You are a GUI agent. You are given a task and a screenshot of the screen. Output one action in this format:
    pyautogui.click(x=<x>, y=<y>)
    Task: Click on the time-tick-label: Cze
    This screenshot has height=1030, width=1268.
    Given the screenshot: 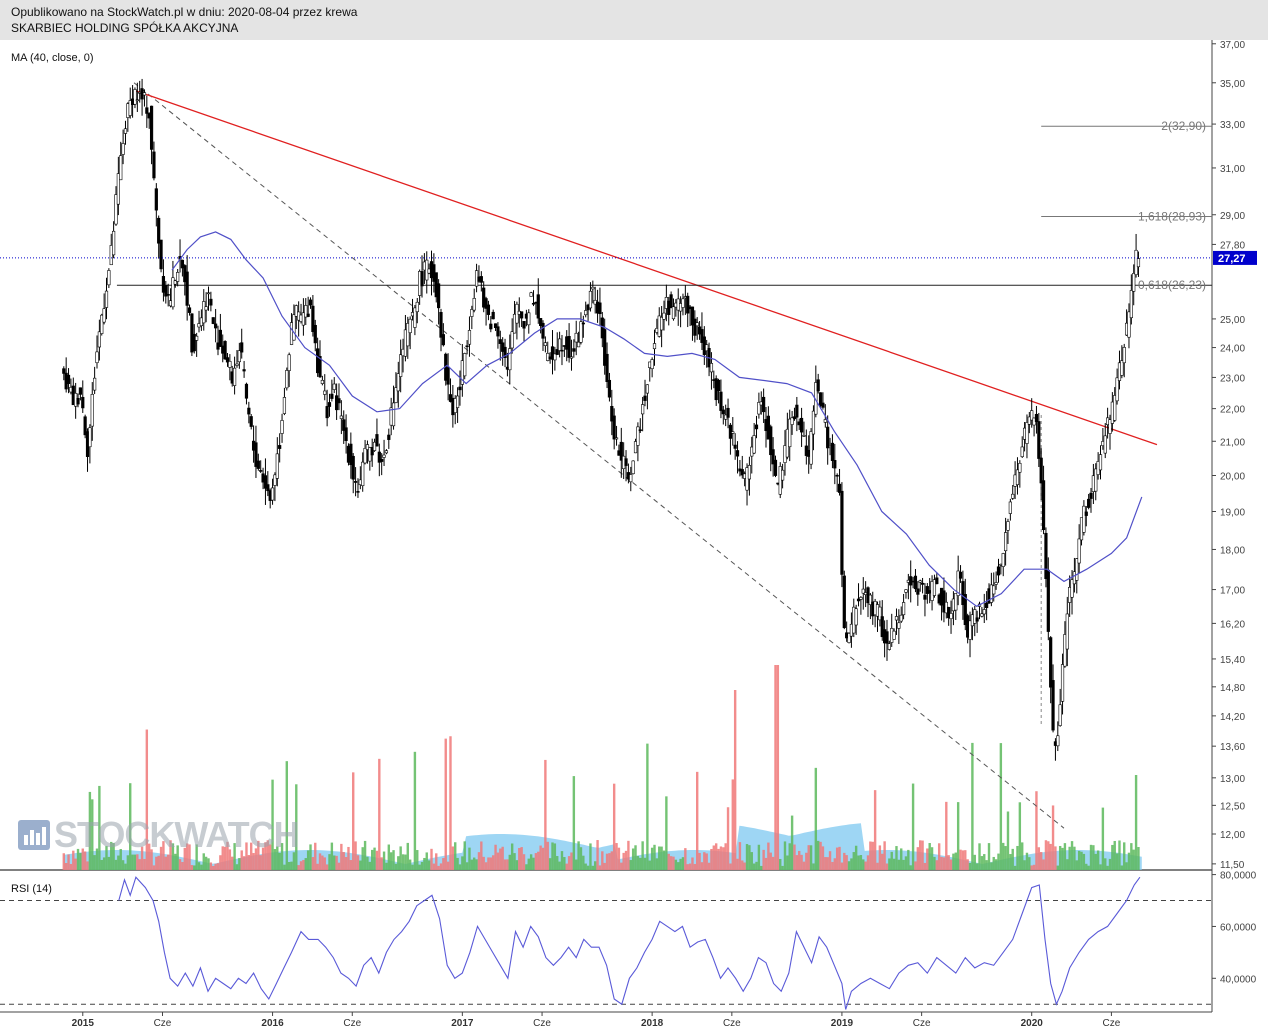 What is the action you would take?
    pyautogui.click(x=542, y=1023)
    